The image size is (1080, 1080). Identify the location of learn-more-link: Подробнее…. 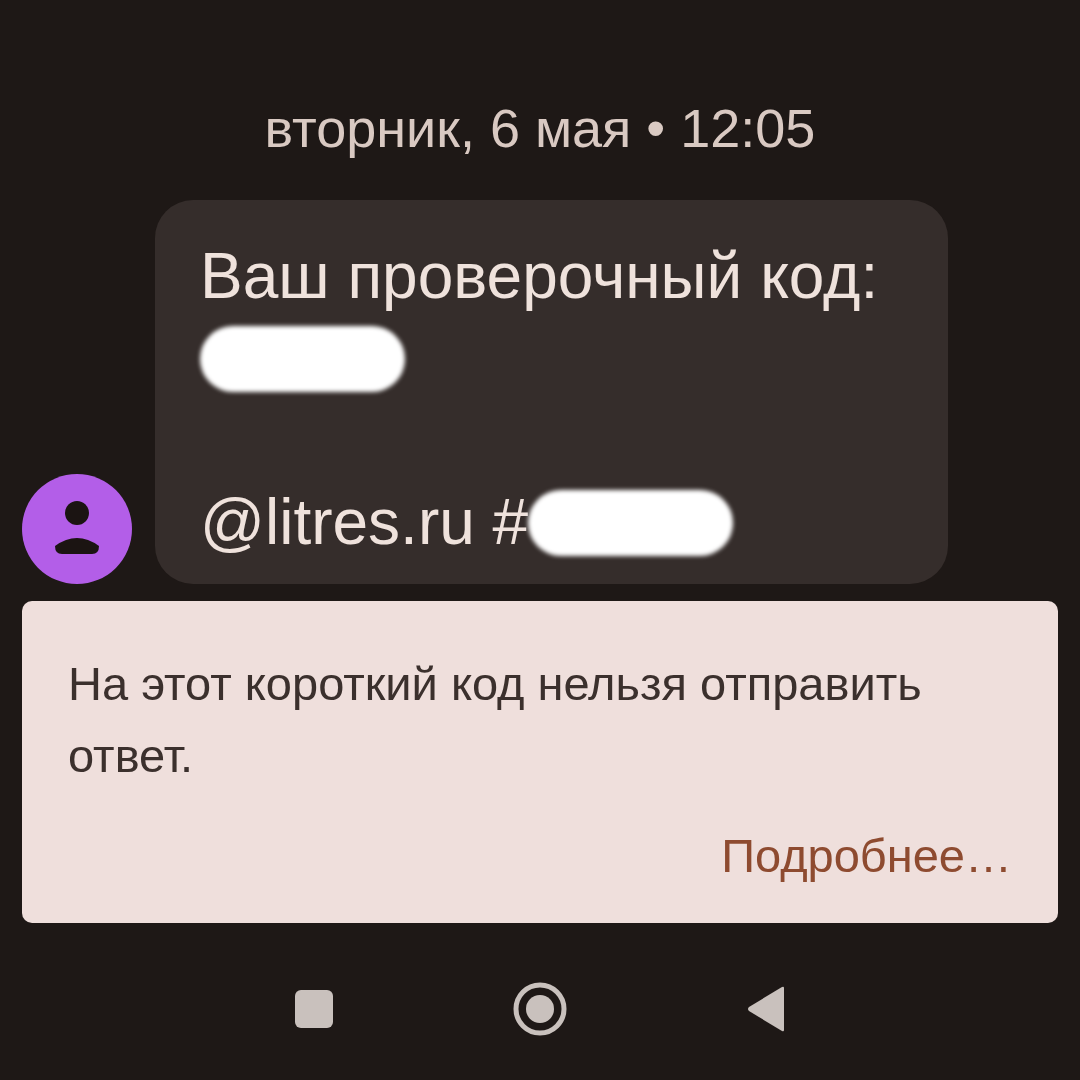
(866, 856).